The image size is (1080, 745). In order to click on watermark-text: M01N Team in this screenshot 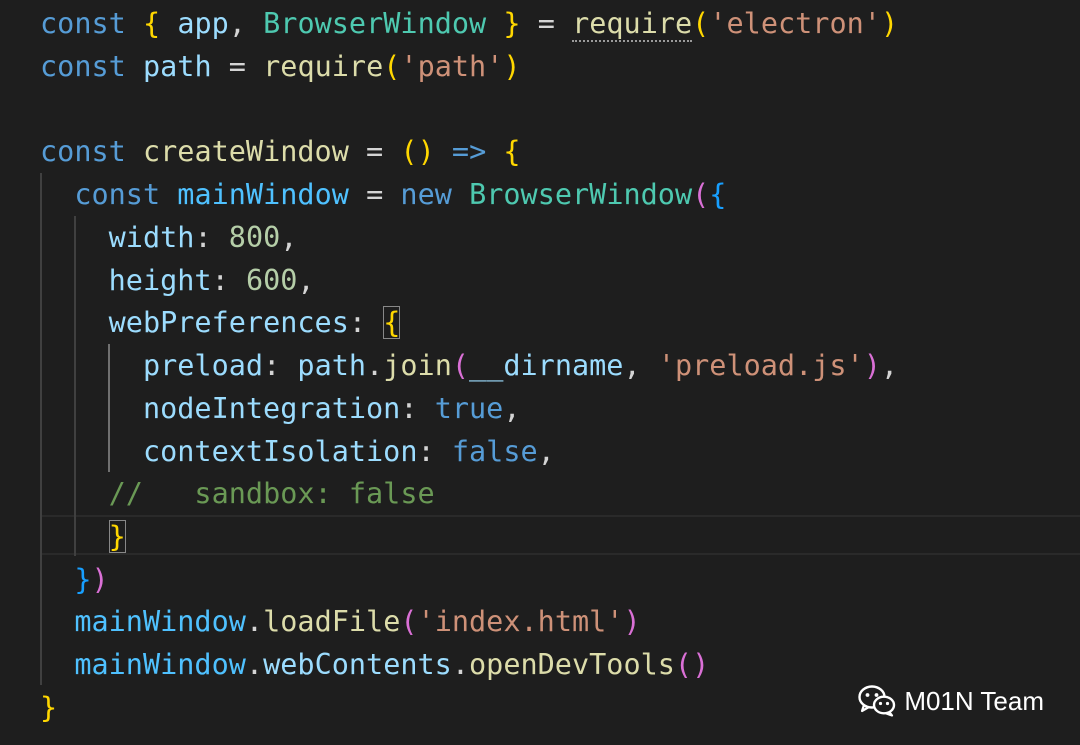, I will do `click(974, 700)`.